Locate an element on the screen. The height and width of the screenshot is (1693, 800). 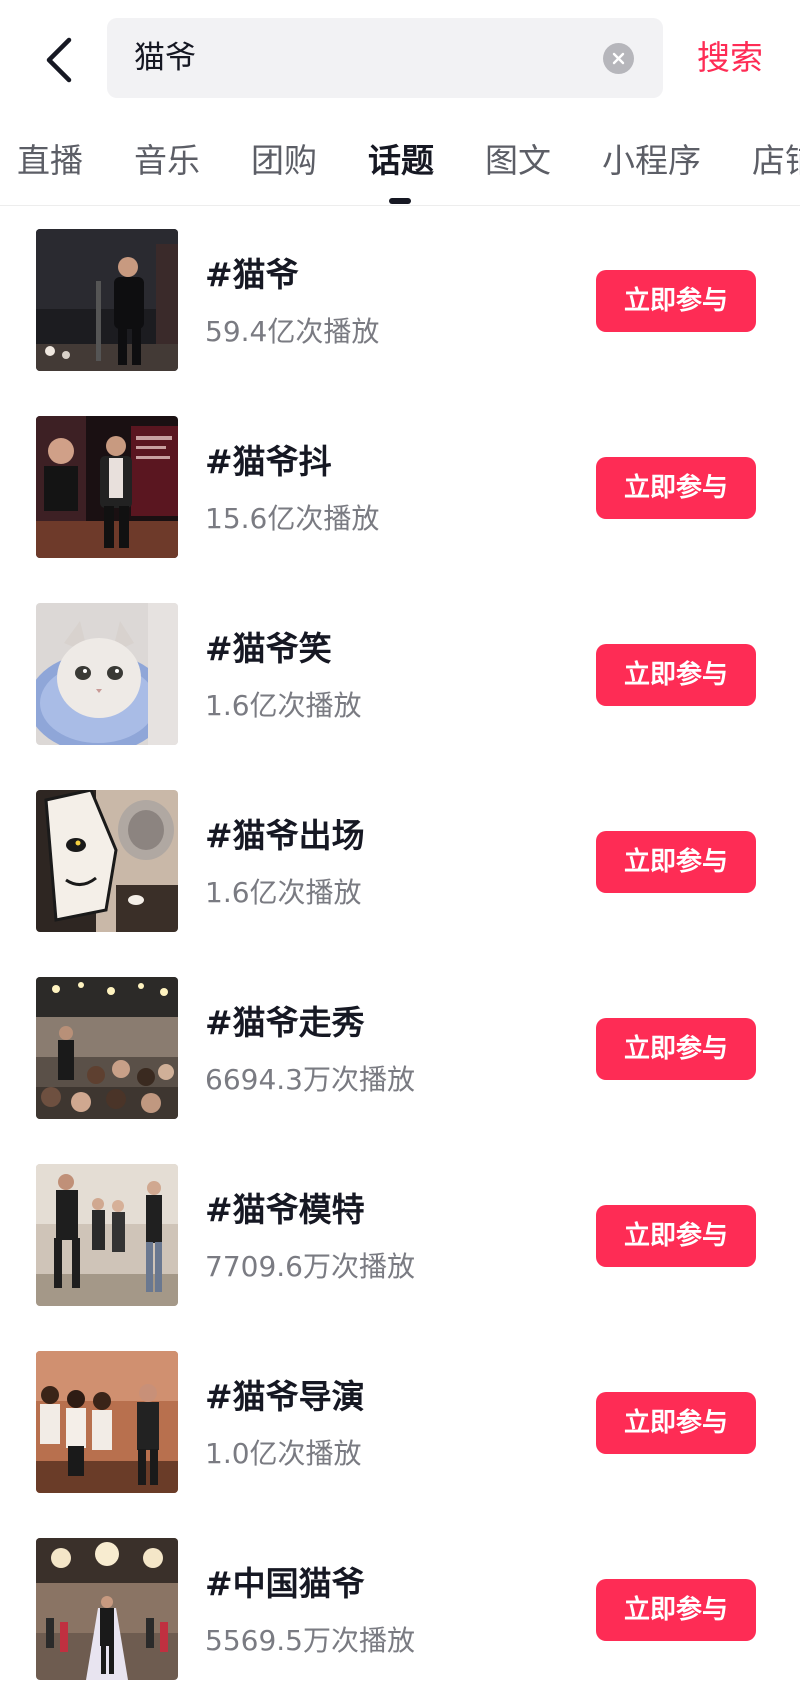
category-tabs: 直播 音乐 团购 话题 图文 小程序 店铺 is located at coordinates (400, 162).